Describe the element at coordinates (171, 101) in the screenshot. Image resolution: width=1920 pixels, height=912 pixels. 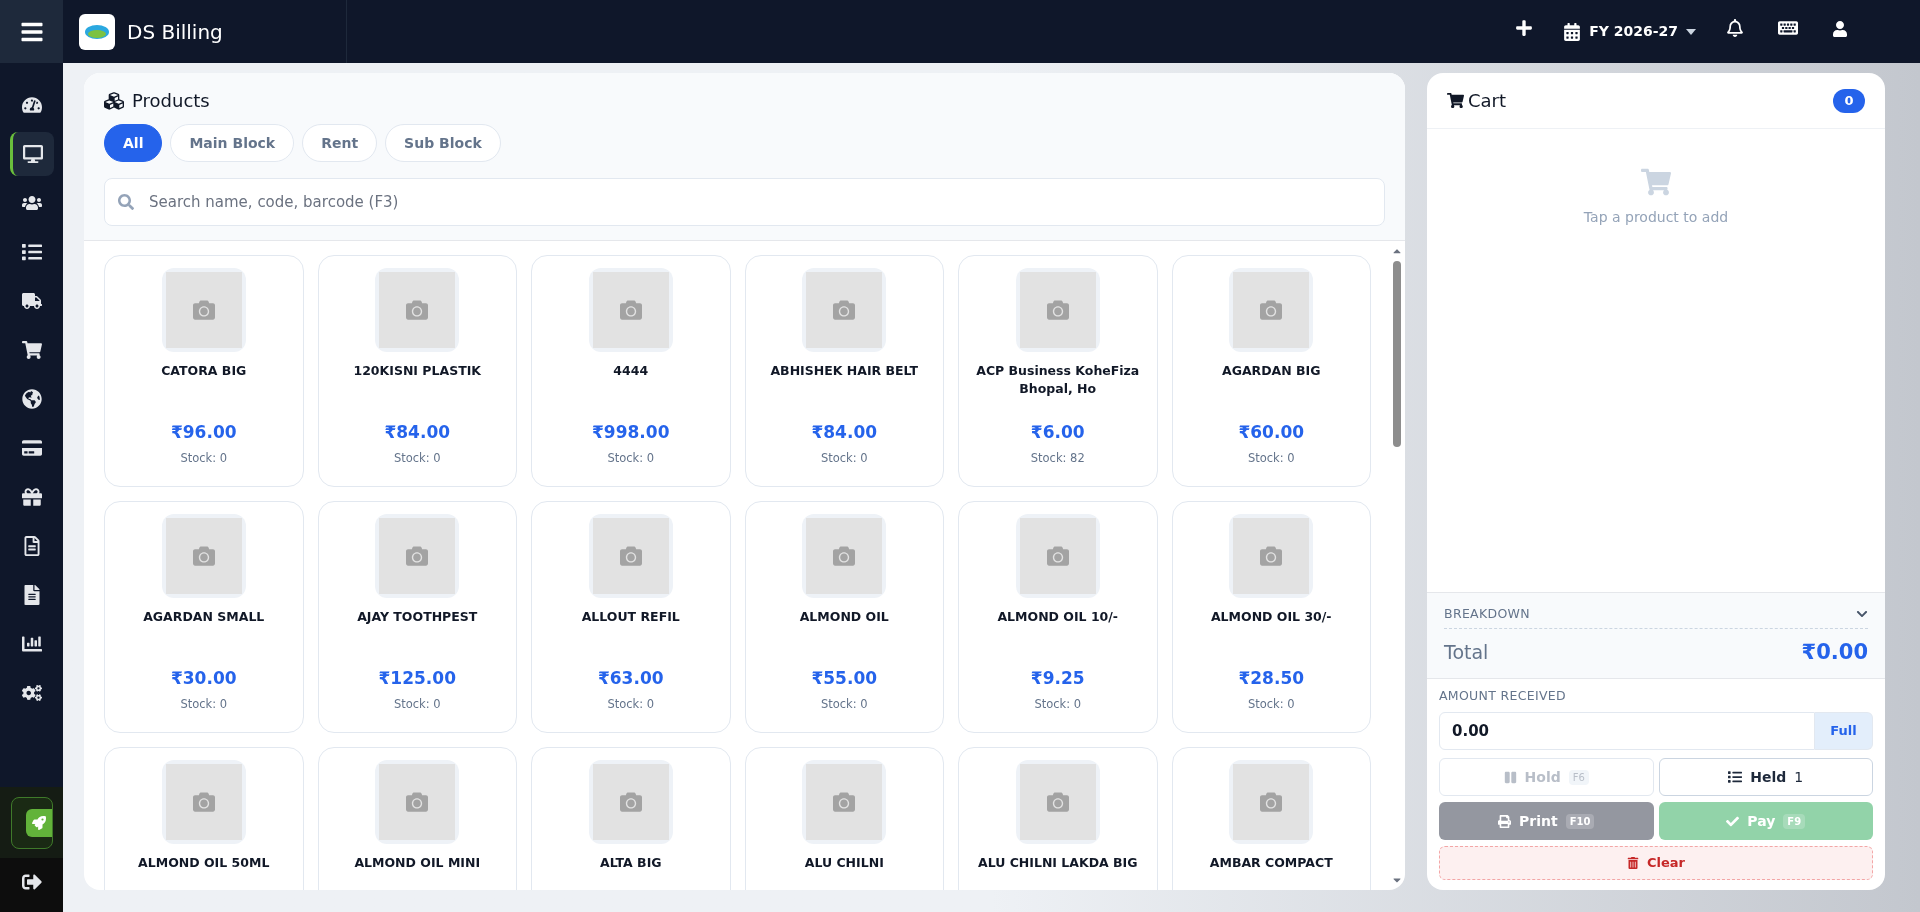
I see `panel-title: Products` at that location.